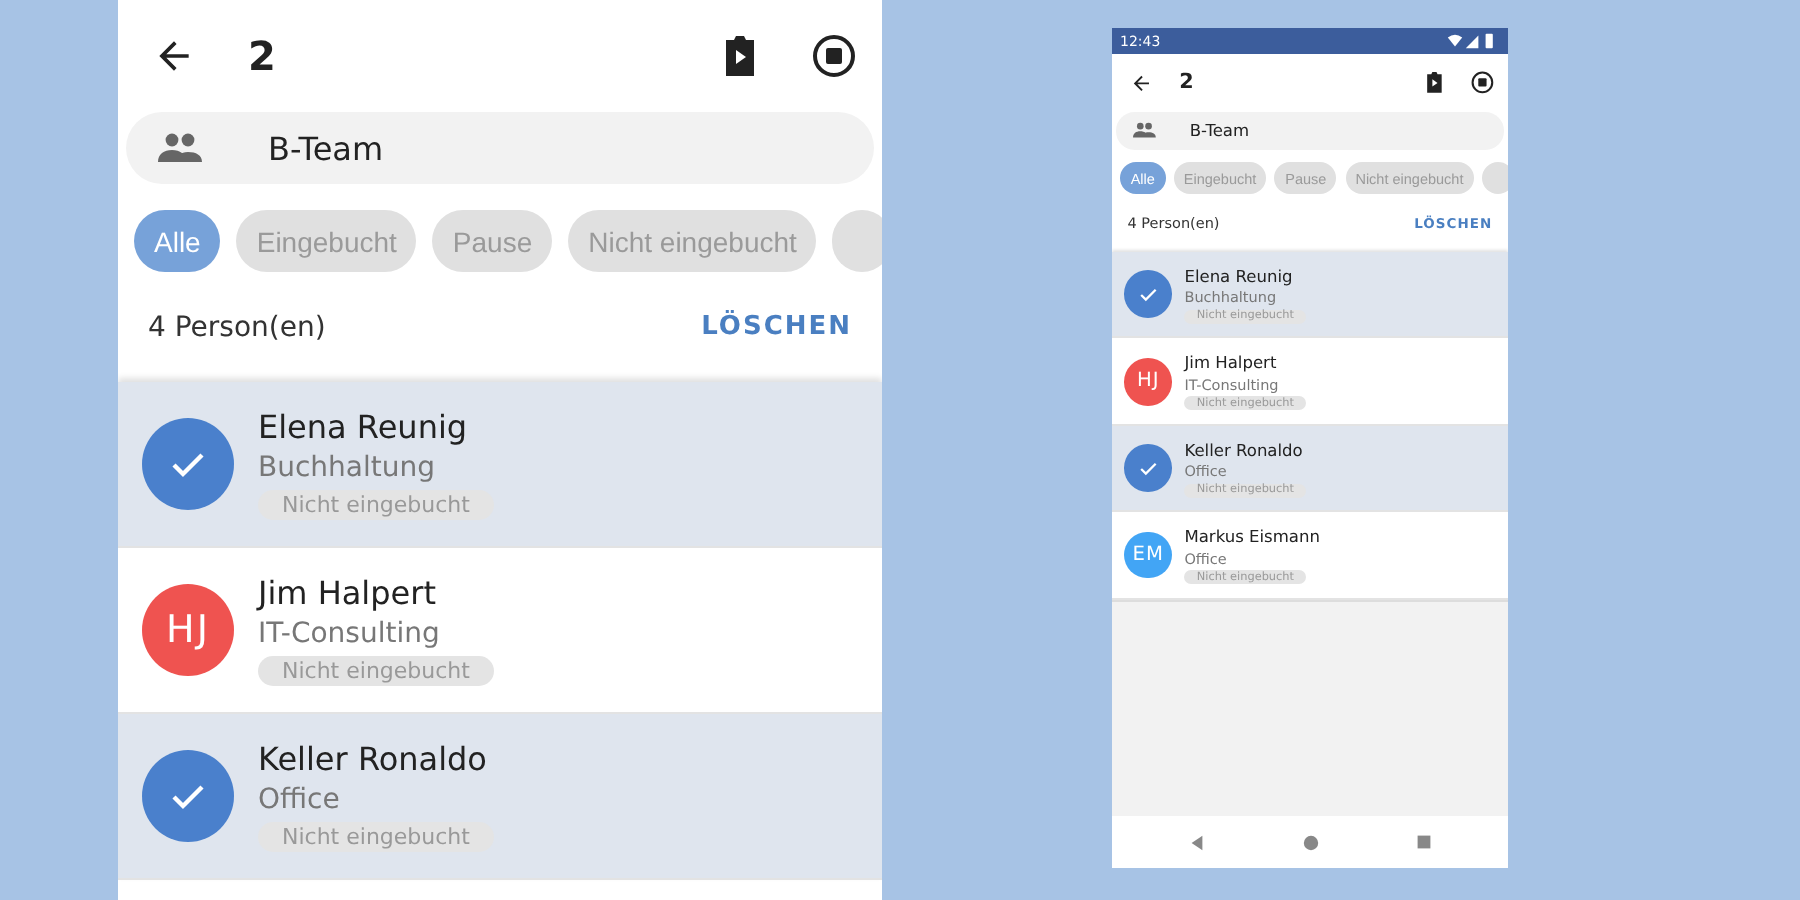  I want to click on filter-chip: Alle, so click(177, 241).